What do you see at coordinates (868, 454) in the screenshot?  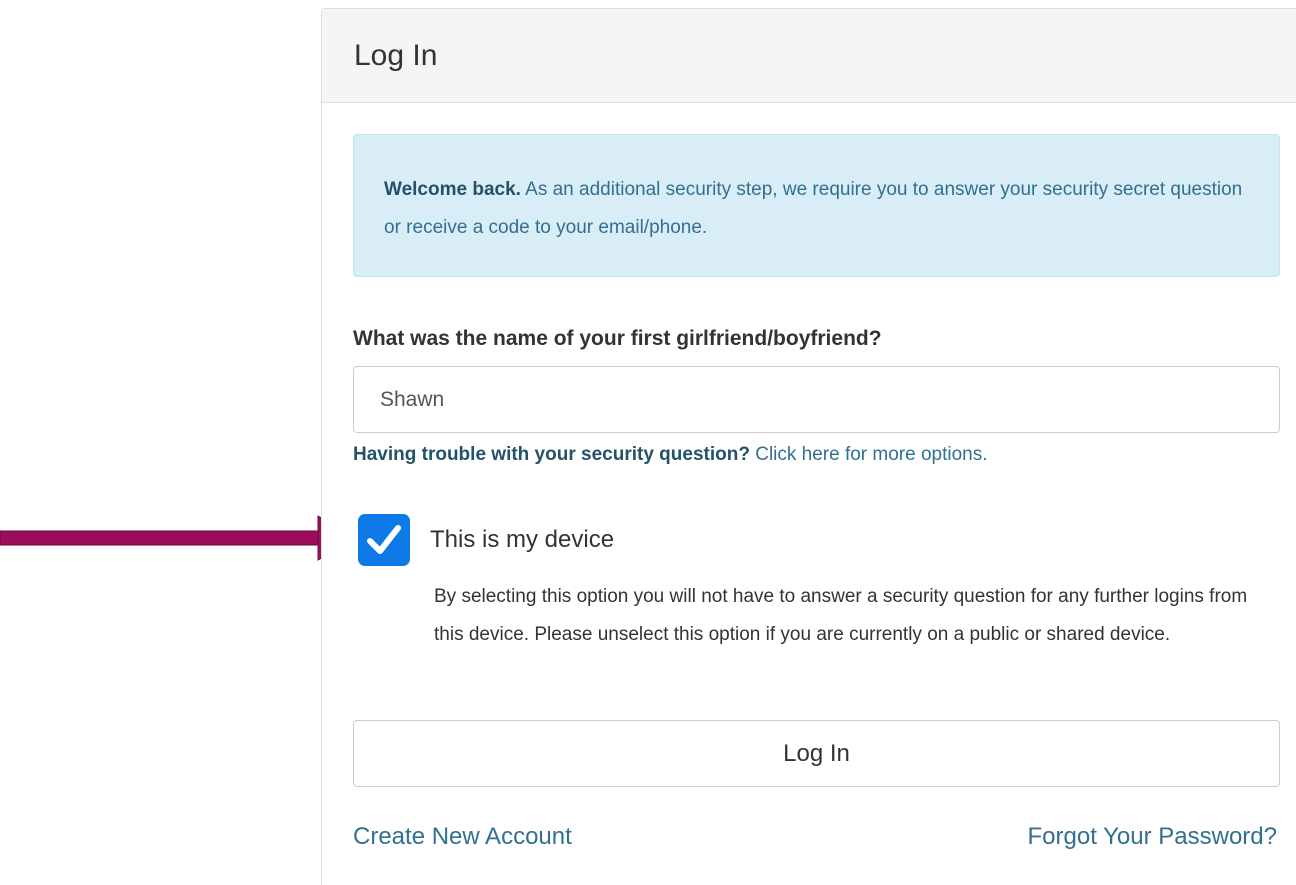 I see `more-options-link: Click here for more options.` at bounding box center [868, 454].